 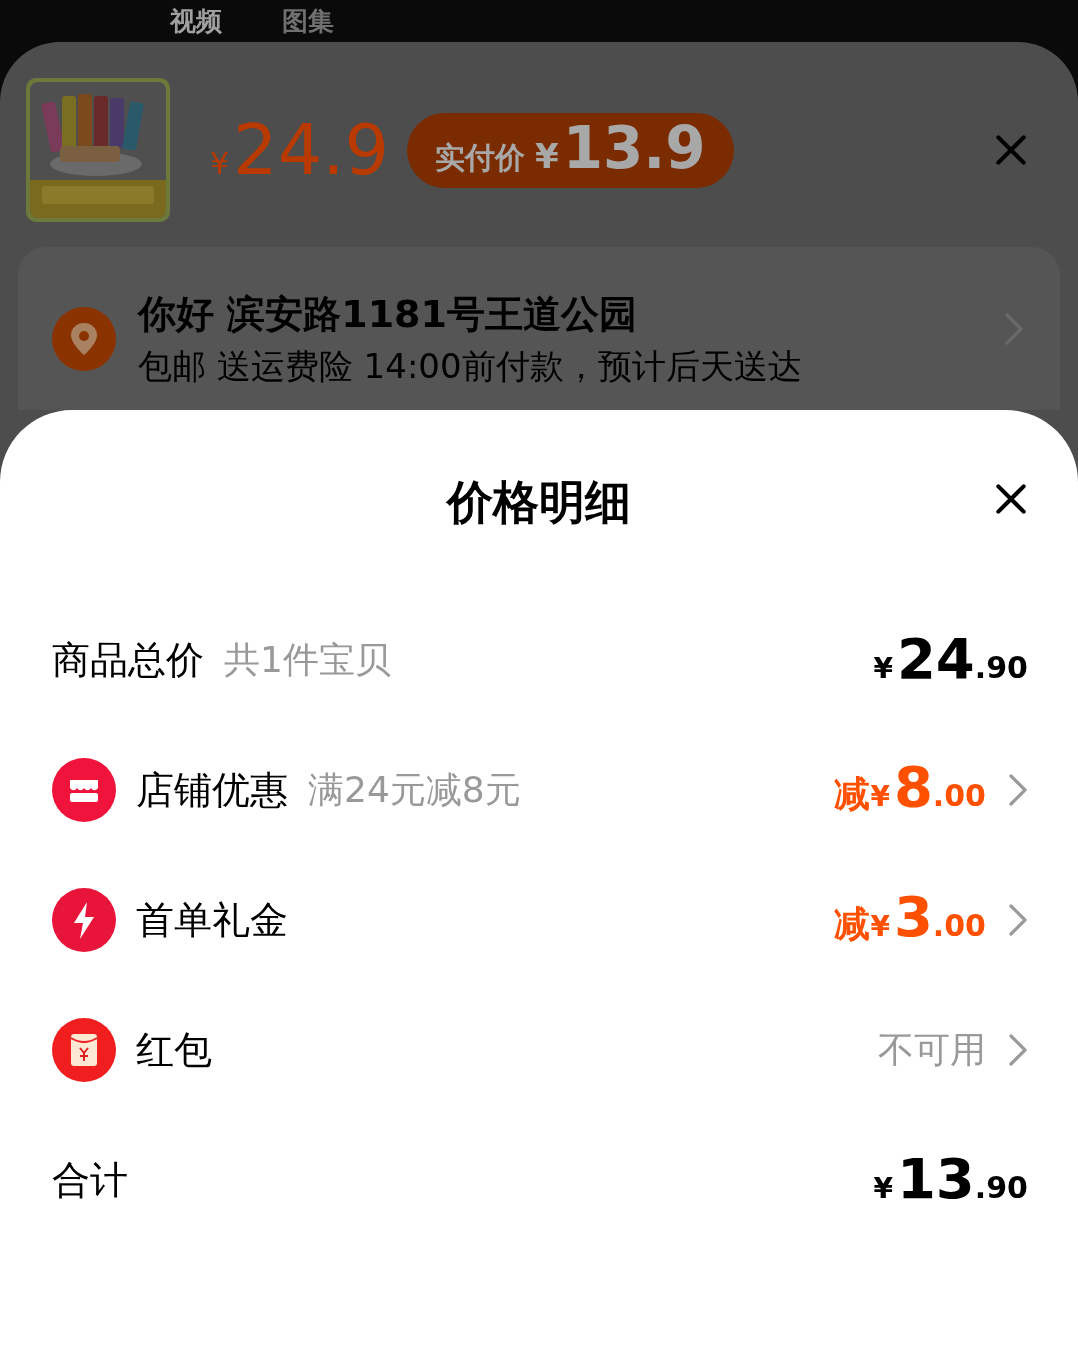 I want to click on row-note: 满24元减8元, so click(x=414, y=790).